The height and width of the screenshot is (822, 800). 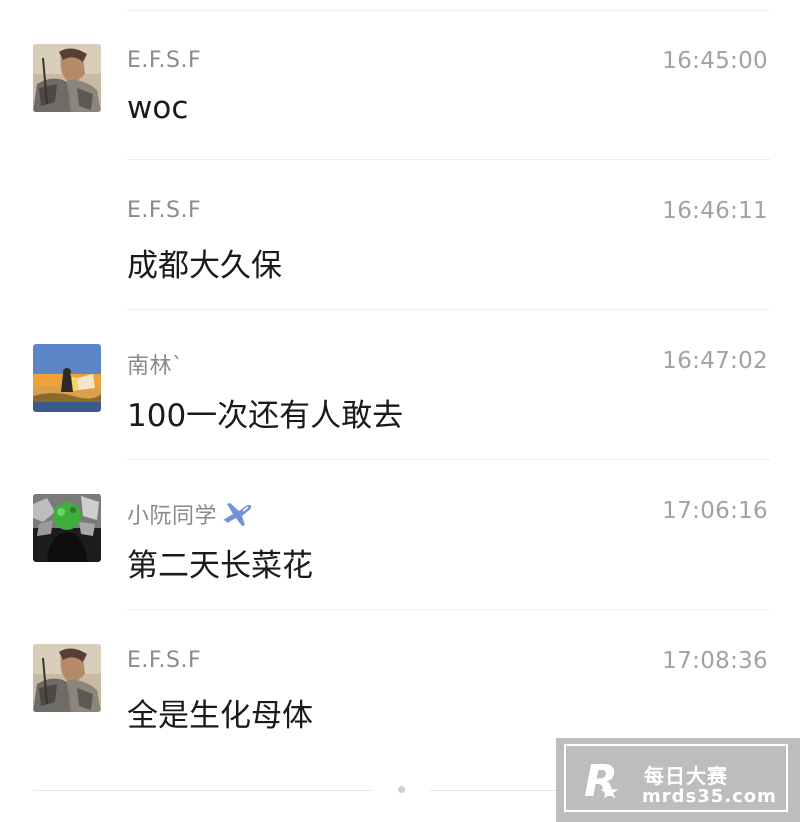 What do you see at coordinates (236, 515) in the screenshot?
I see `airplane-icon` at bounding box center [236, 515].